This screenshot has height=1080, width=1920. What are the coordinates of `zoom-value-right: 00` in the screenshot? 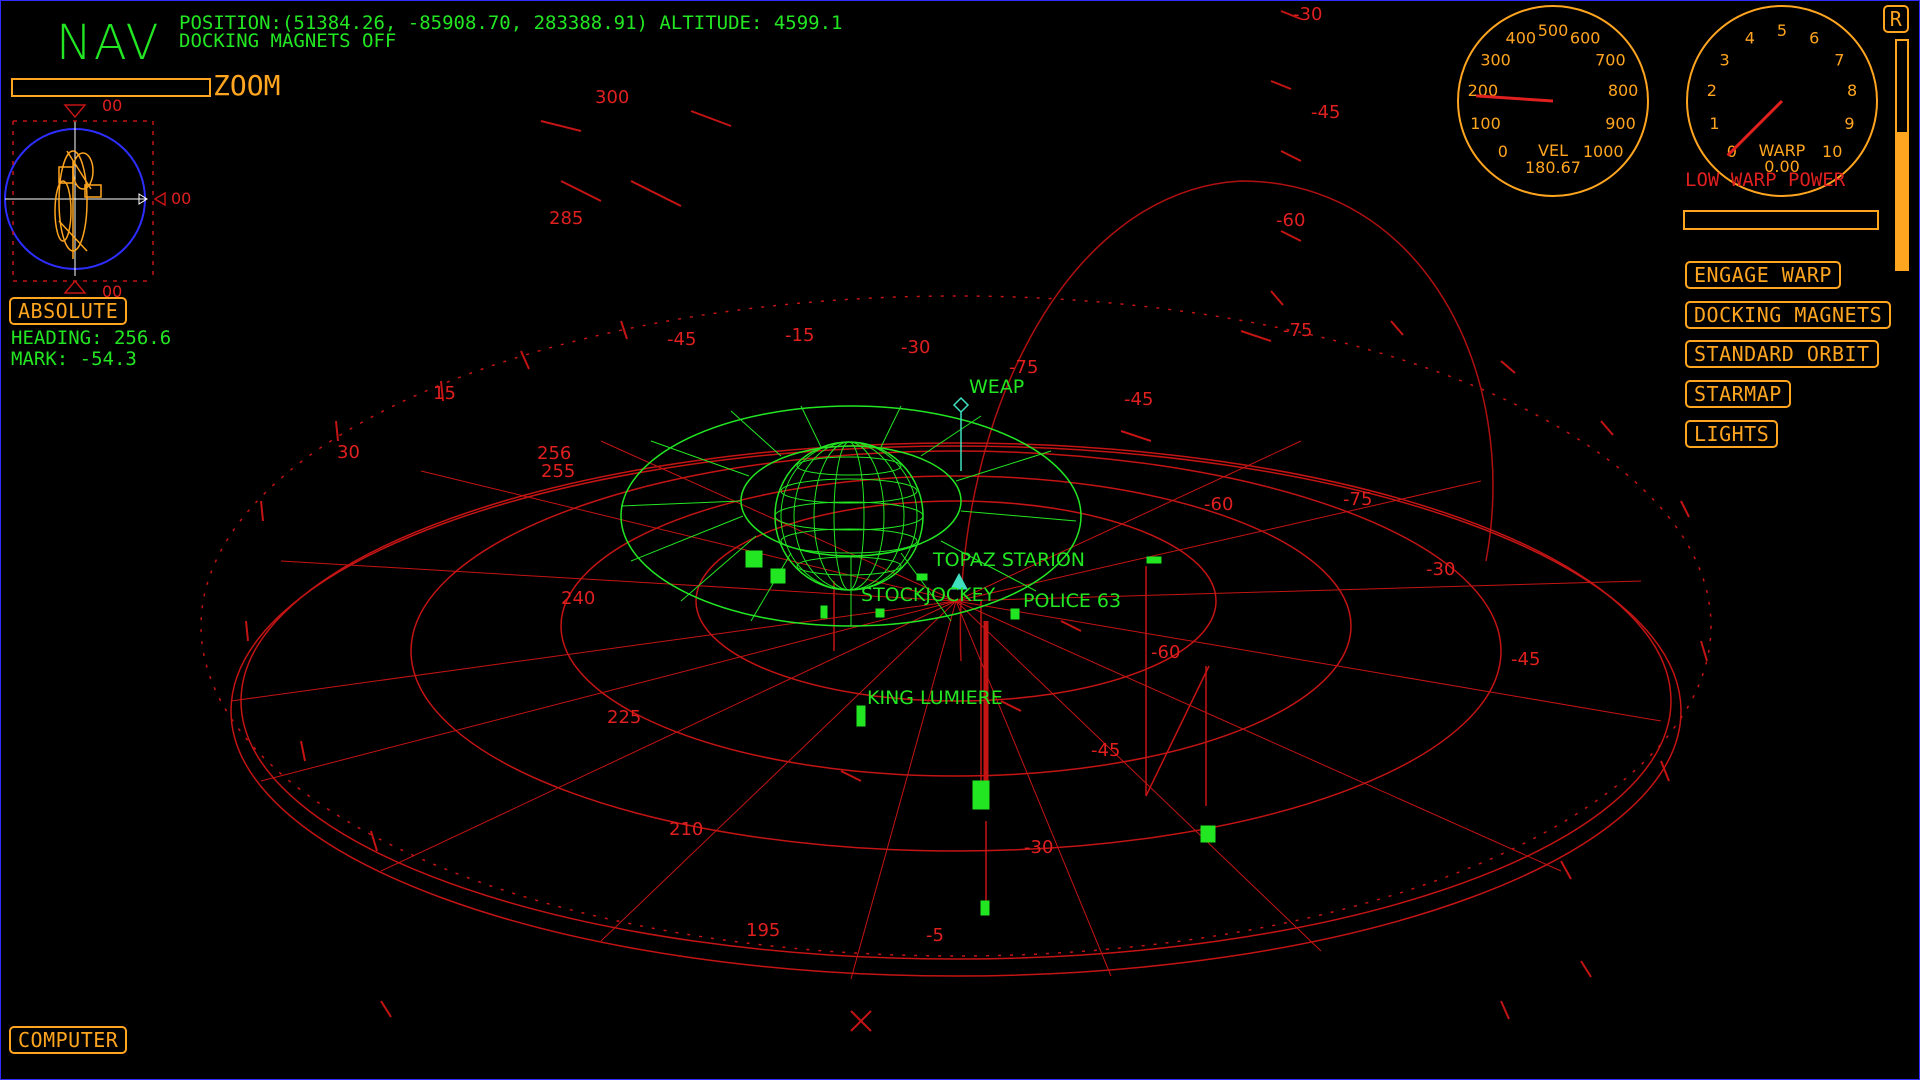 It's located at (181, 198).